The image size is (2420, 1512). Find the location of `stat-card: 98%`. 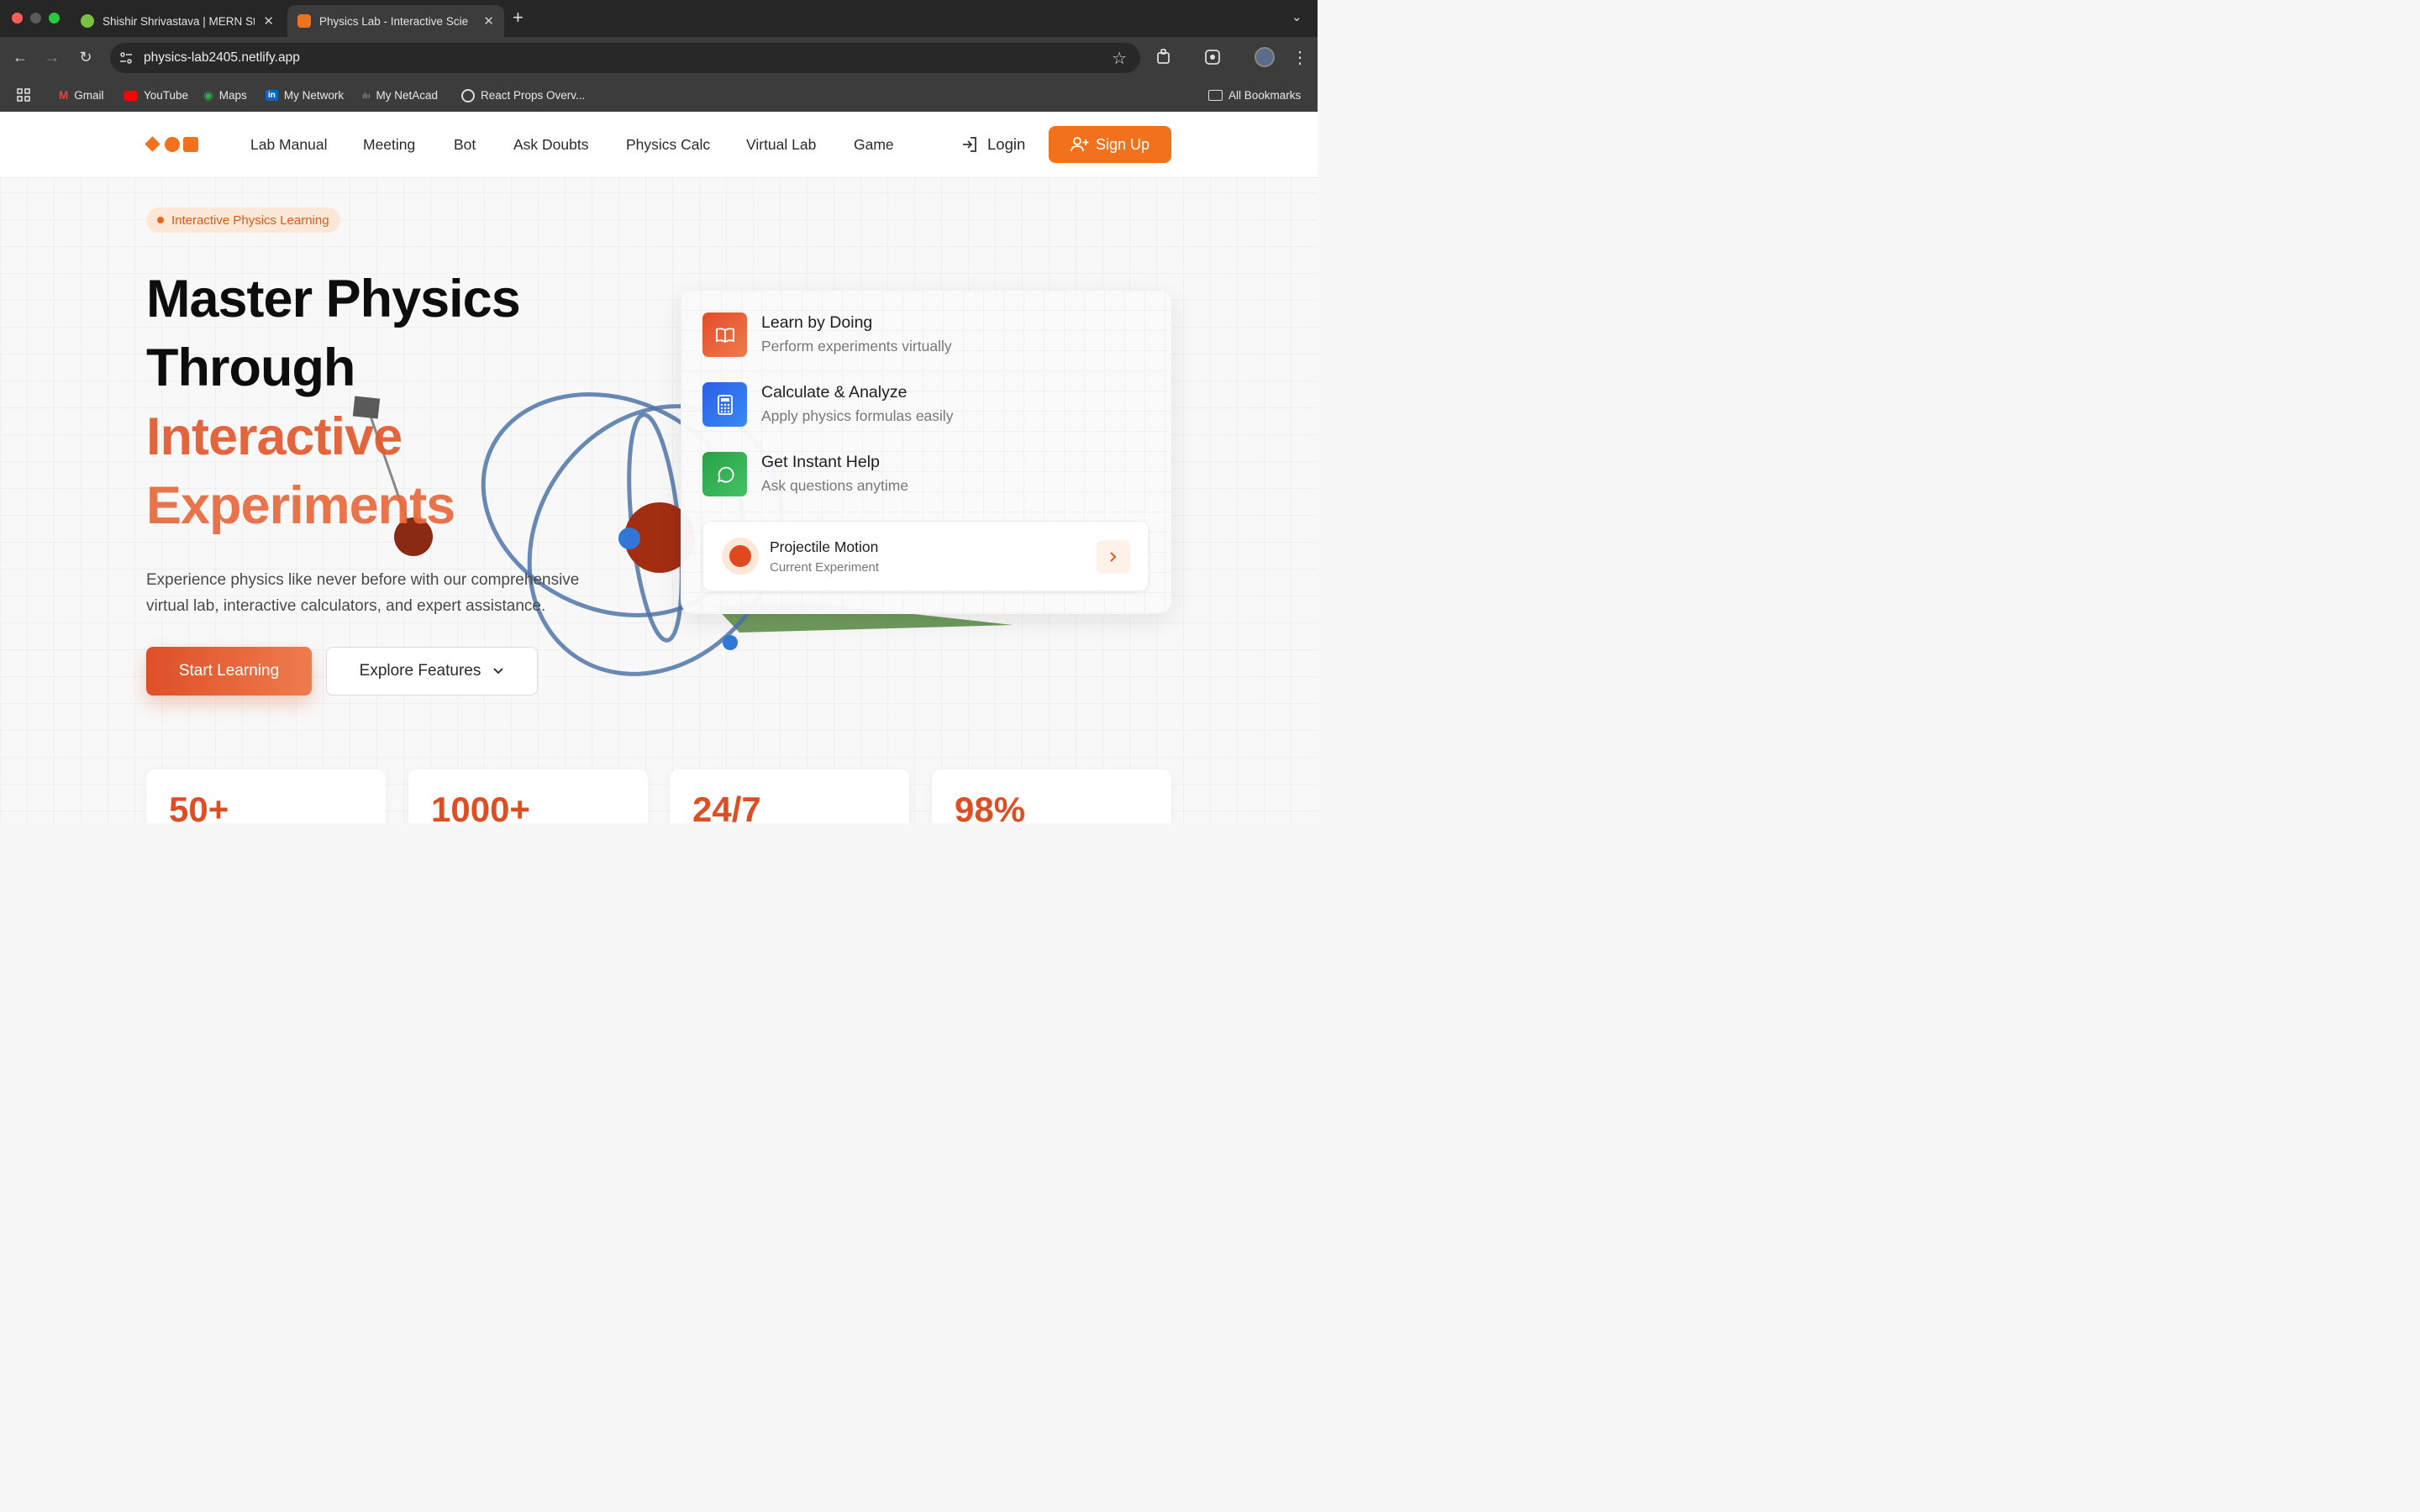

stat-card: 98% is located at coordinates (1051, 796).